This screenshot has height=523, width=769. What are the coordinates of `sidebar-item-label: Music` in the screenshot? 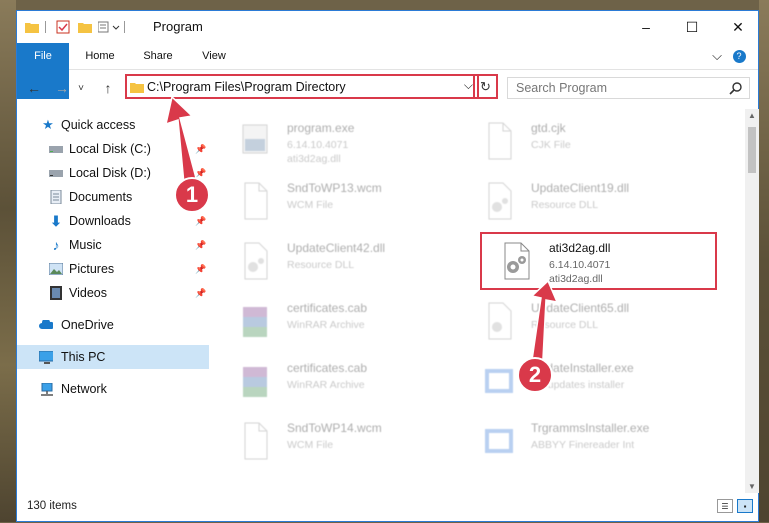 It's located at (85, 245).